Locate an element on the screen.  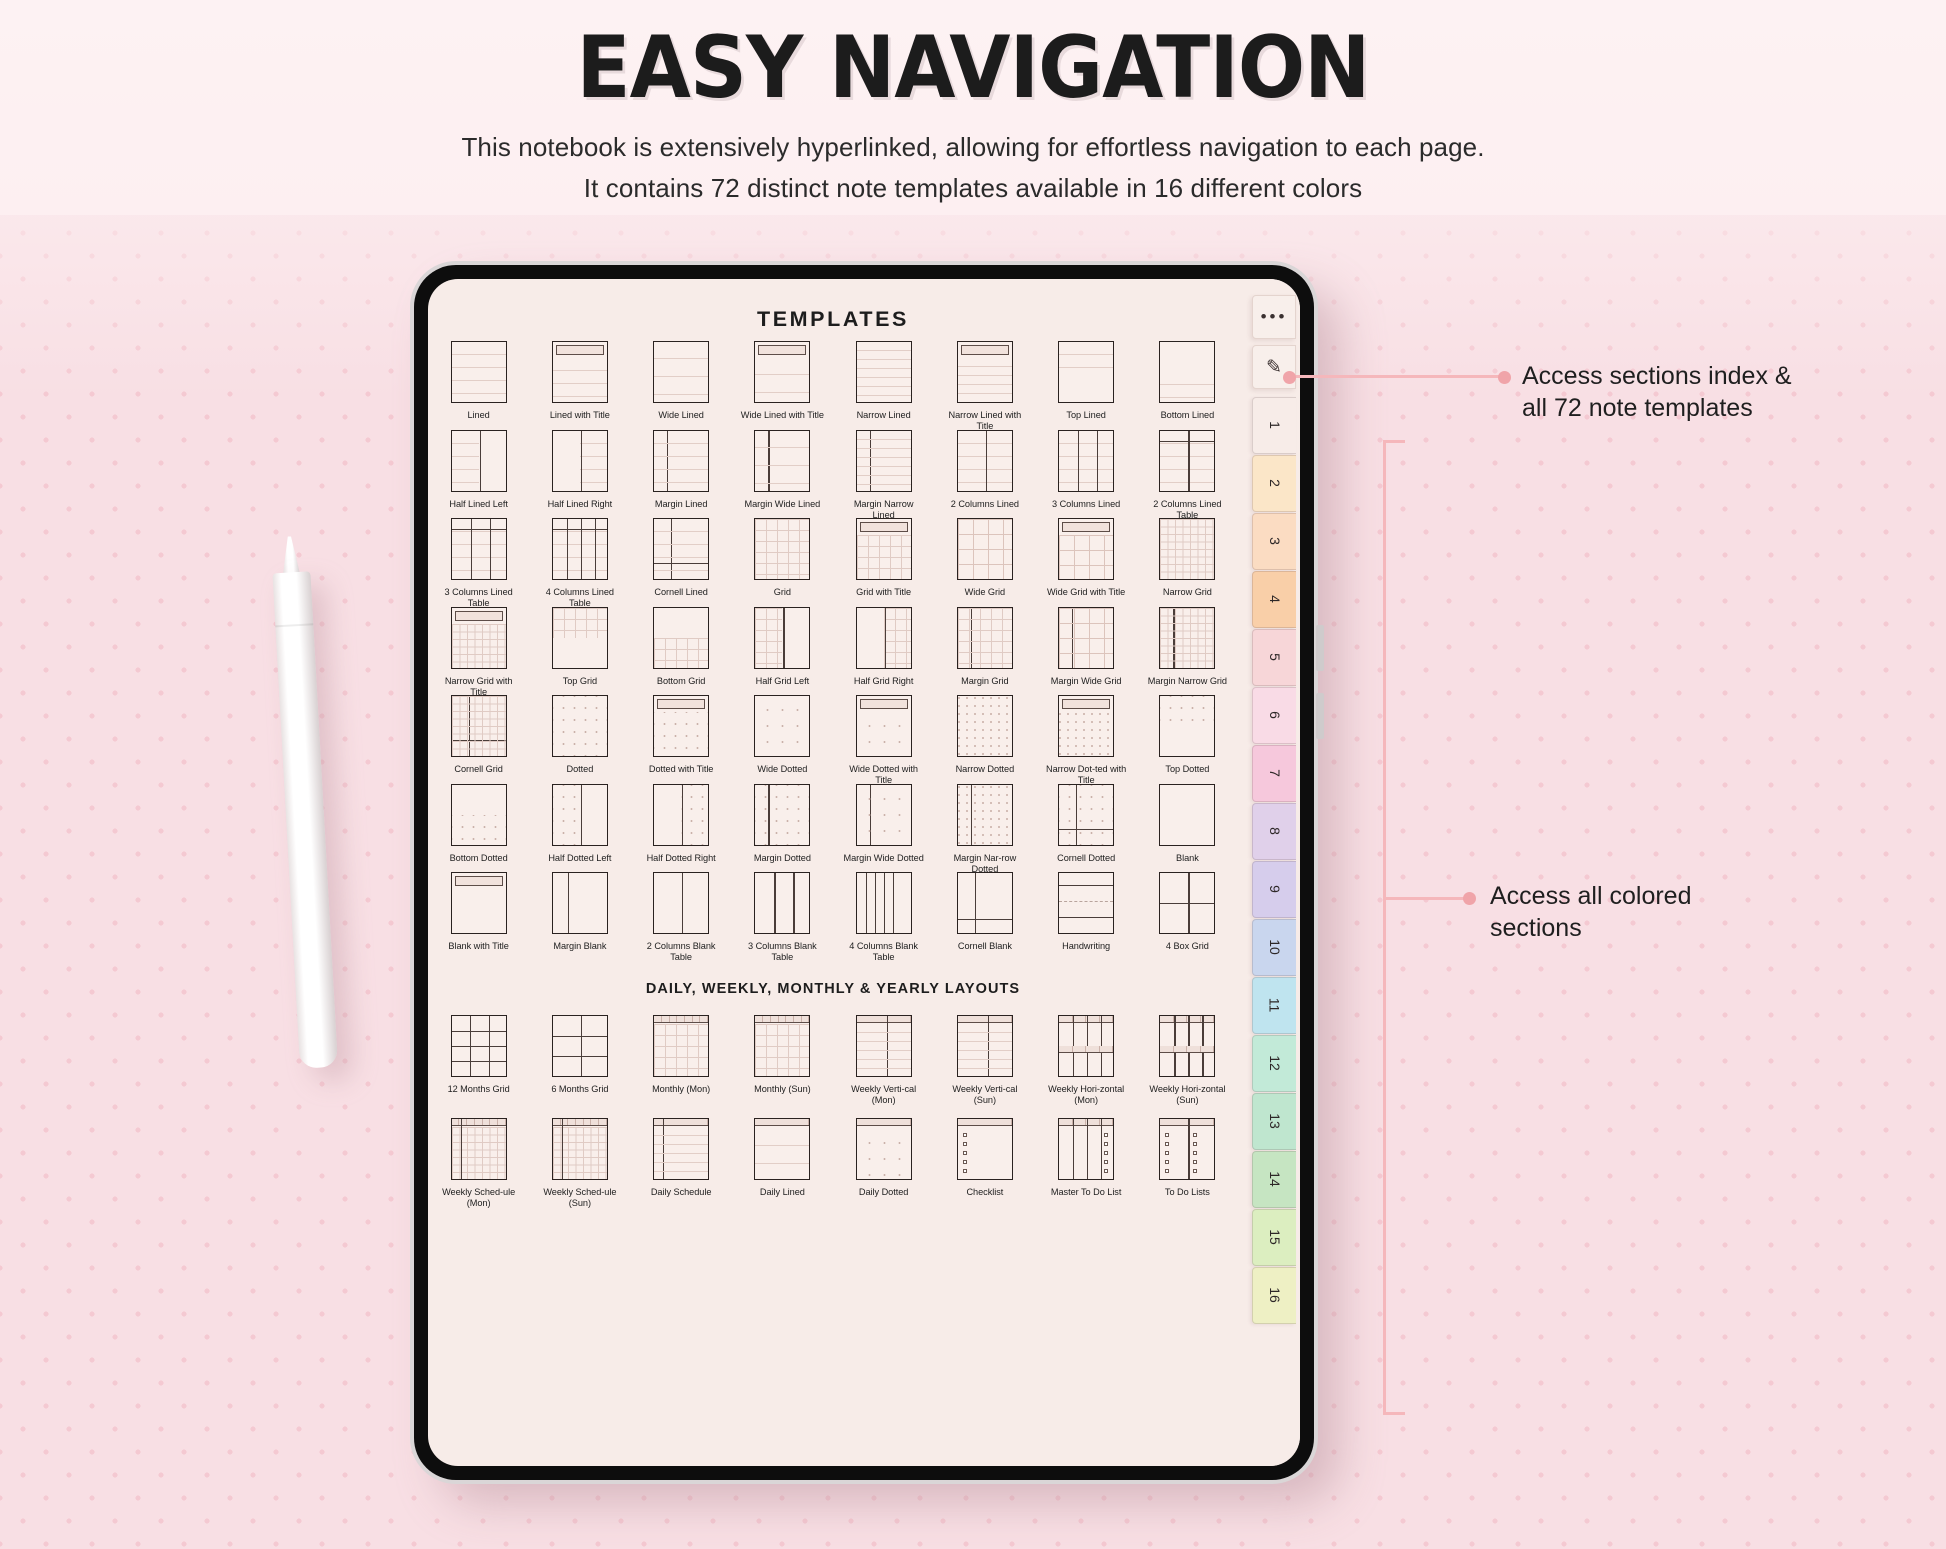
template-item: Grid with Title is located at coordinates (883, 563).